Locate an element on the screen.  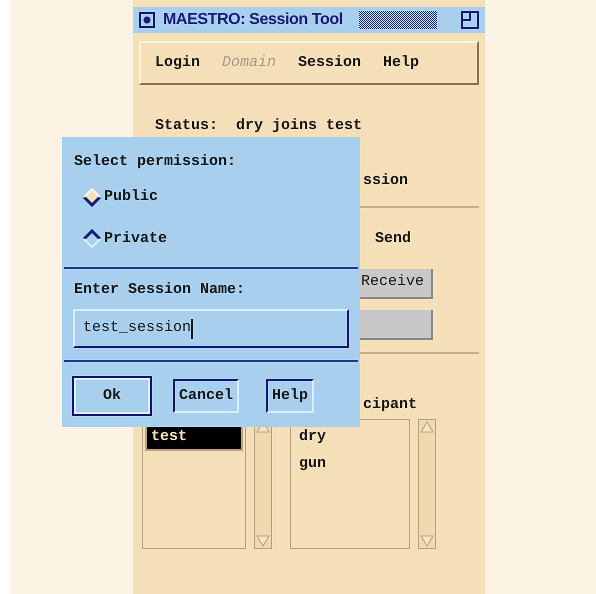
radio-label: Public is located at coordinates (131, 196).